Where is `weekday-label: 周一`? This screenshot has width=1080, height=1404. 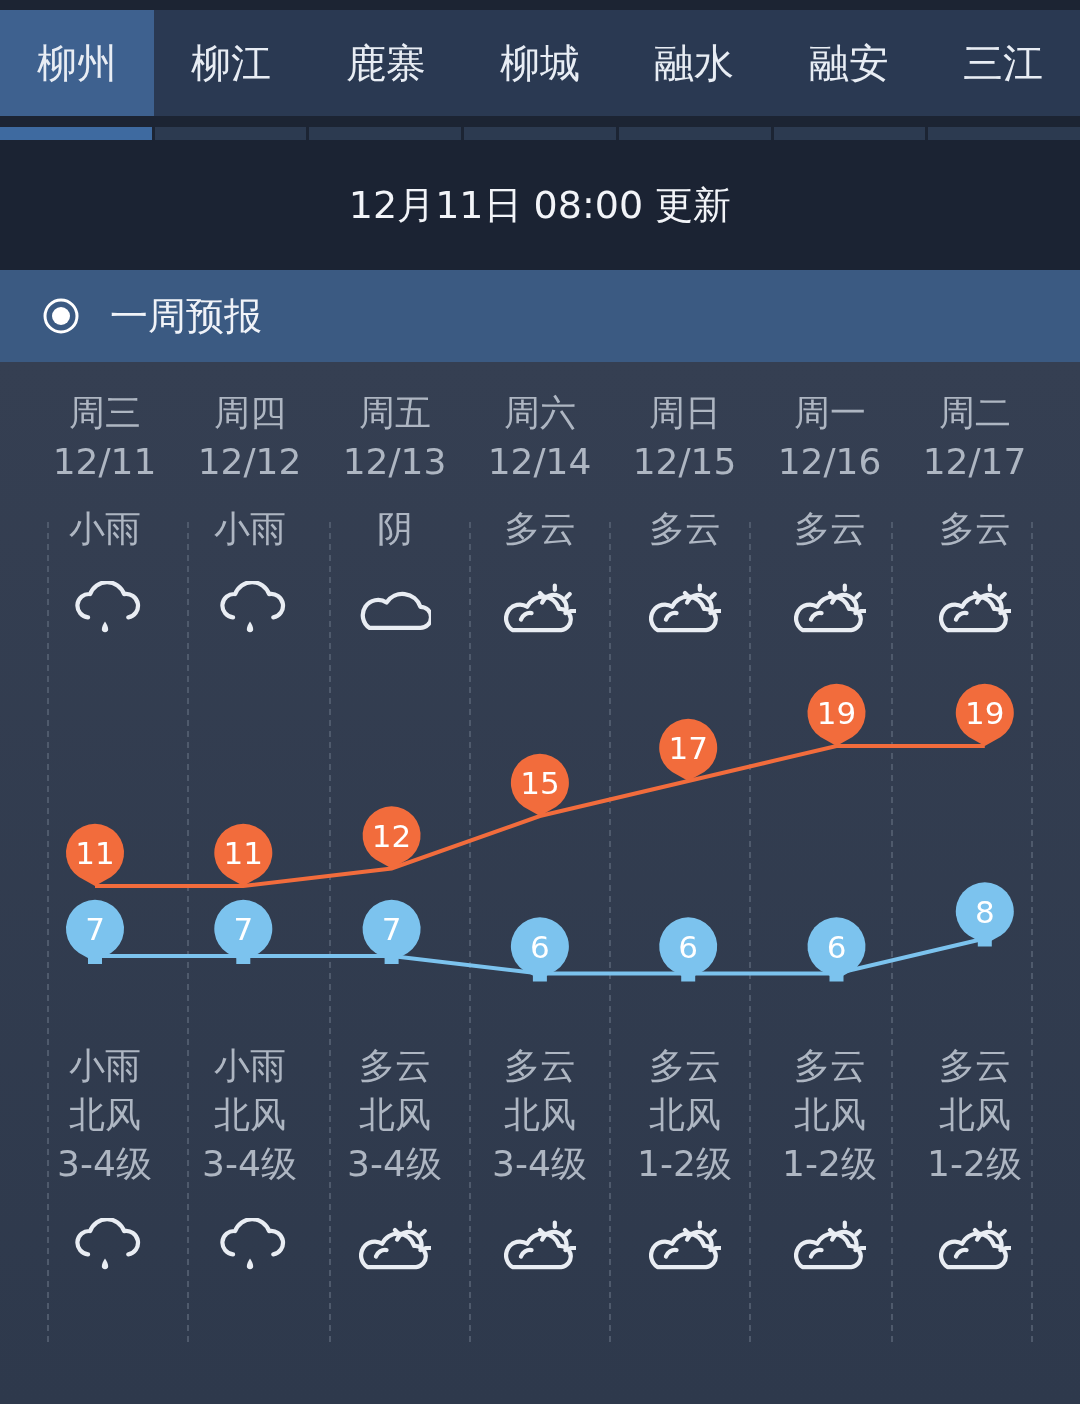
weekday-label: 周一 is located at coordinates (829, 413).